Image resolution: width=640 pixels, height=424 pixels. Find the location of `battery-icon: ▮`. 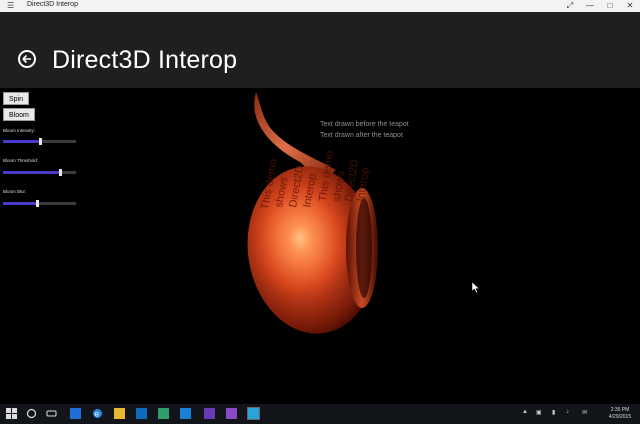

battery-icon: ▮ is located at coordinates (553, 412).